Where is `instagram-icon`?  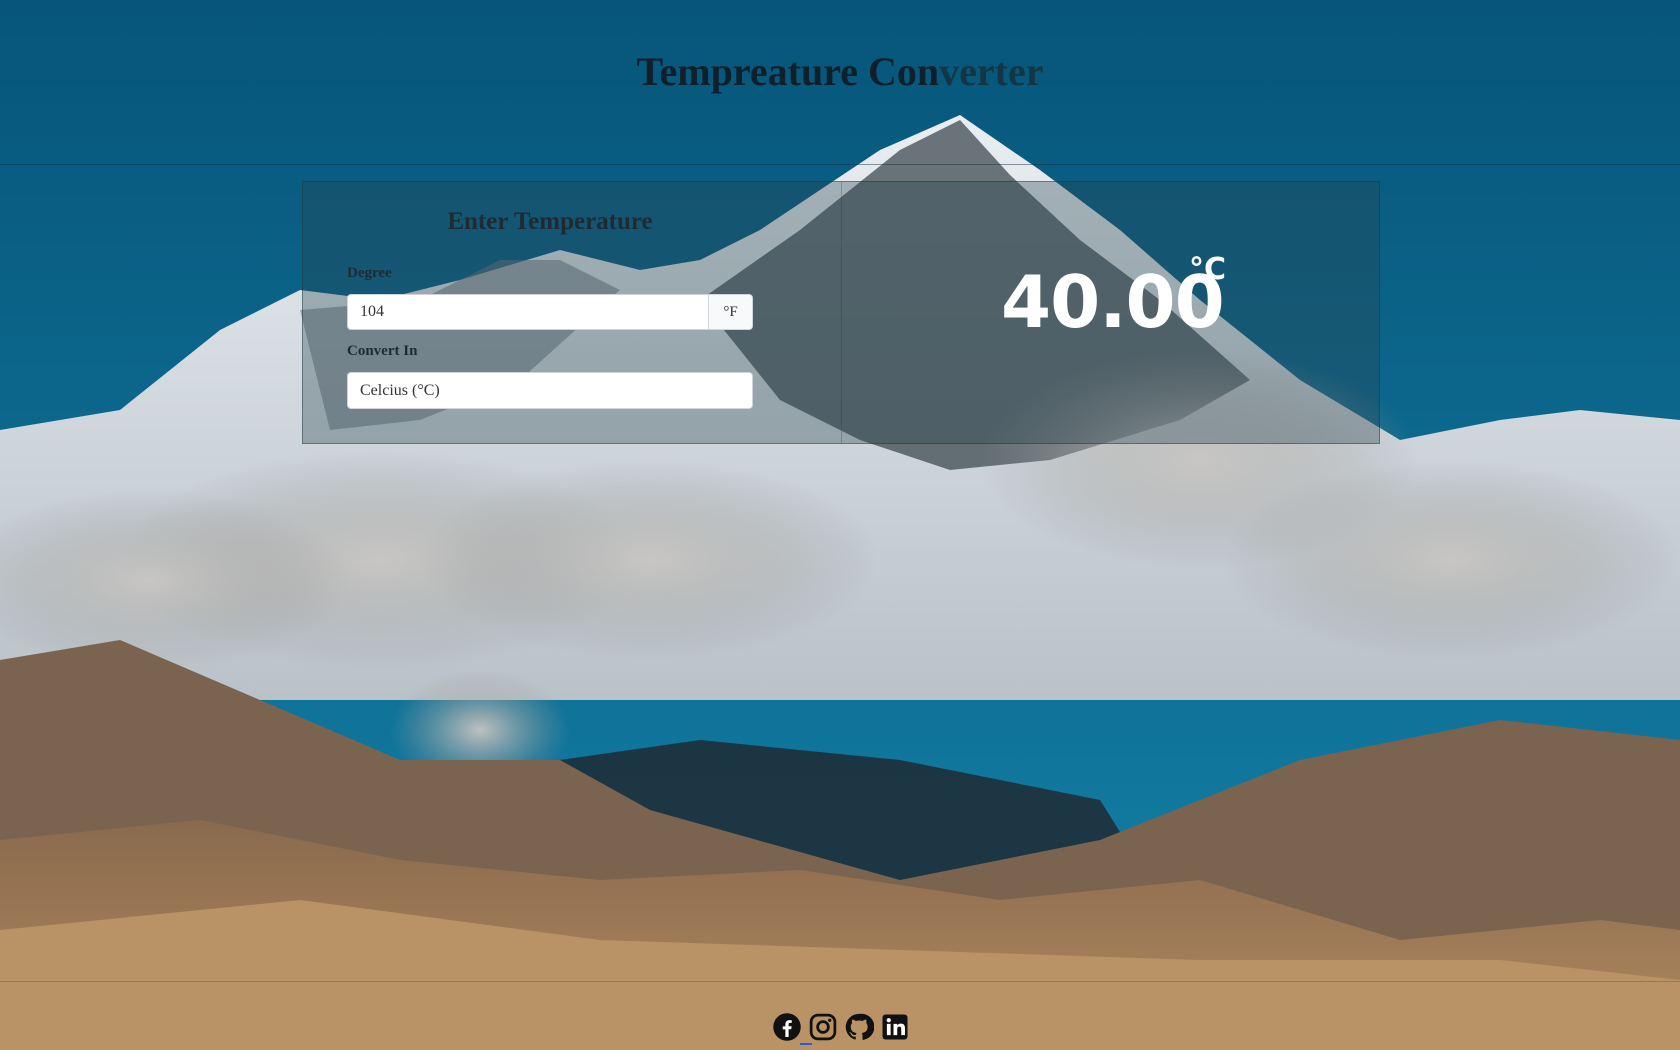
instagram-icon is located at coordinates (823, 1027).